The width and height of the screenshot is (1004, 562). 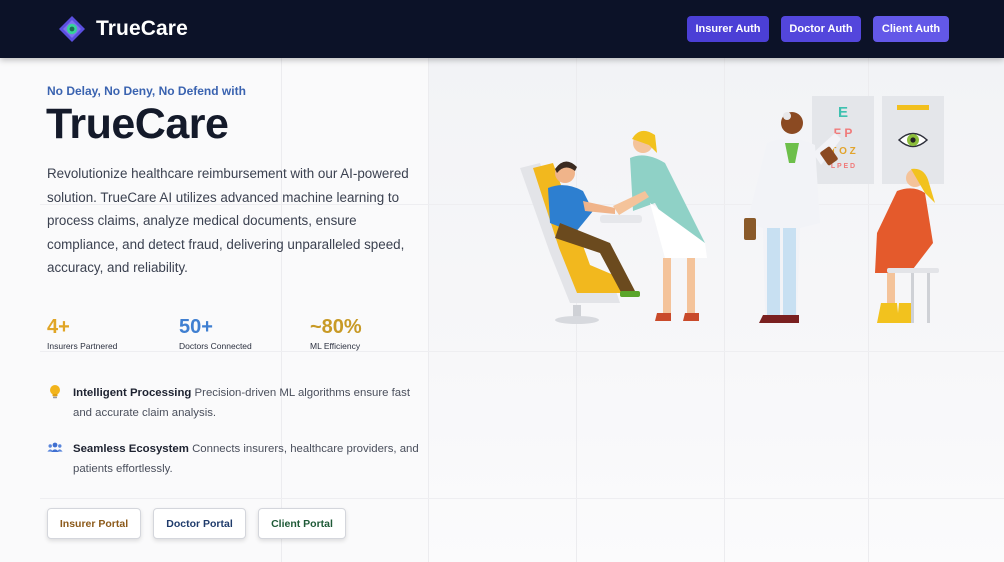 I want to click on doctor-figure, so click(x=792, y=217).